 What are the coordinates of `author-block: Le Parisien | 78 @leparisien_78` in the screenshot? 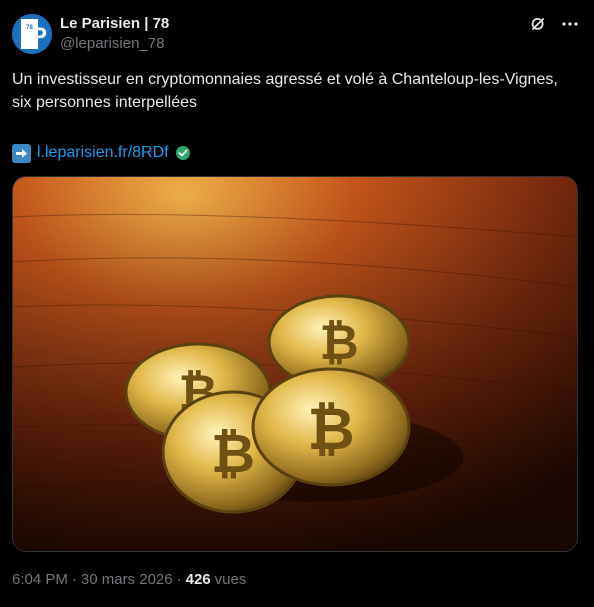 It's located at (114, 33).